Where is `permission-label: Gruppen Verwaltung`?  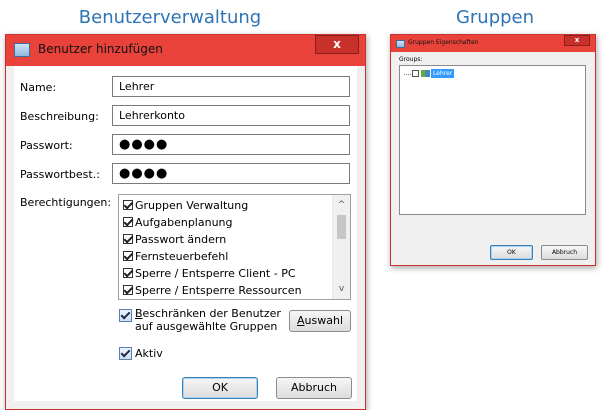
permission-label: Gruppen Verwaltung is located at coordinates (192, 205).